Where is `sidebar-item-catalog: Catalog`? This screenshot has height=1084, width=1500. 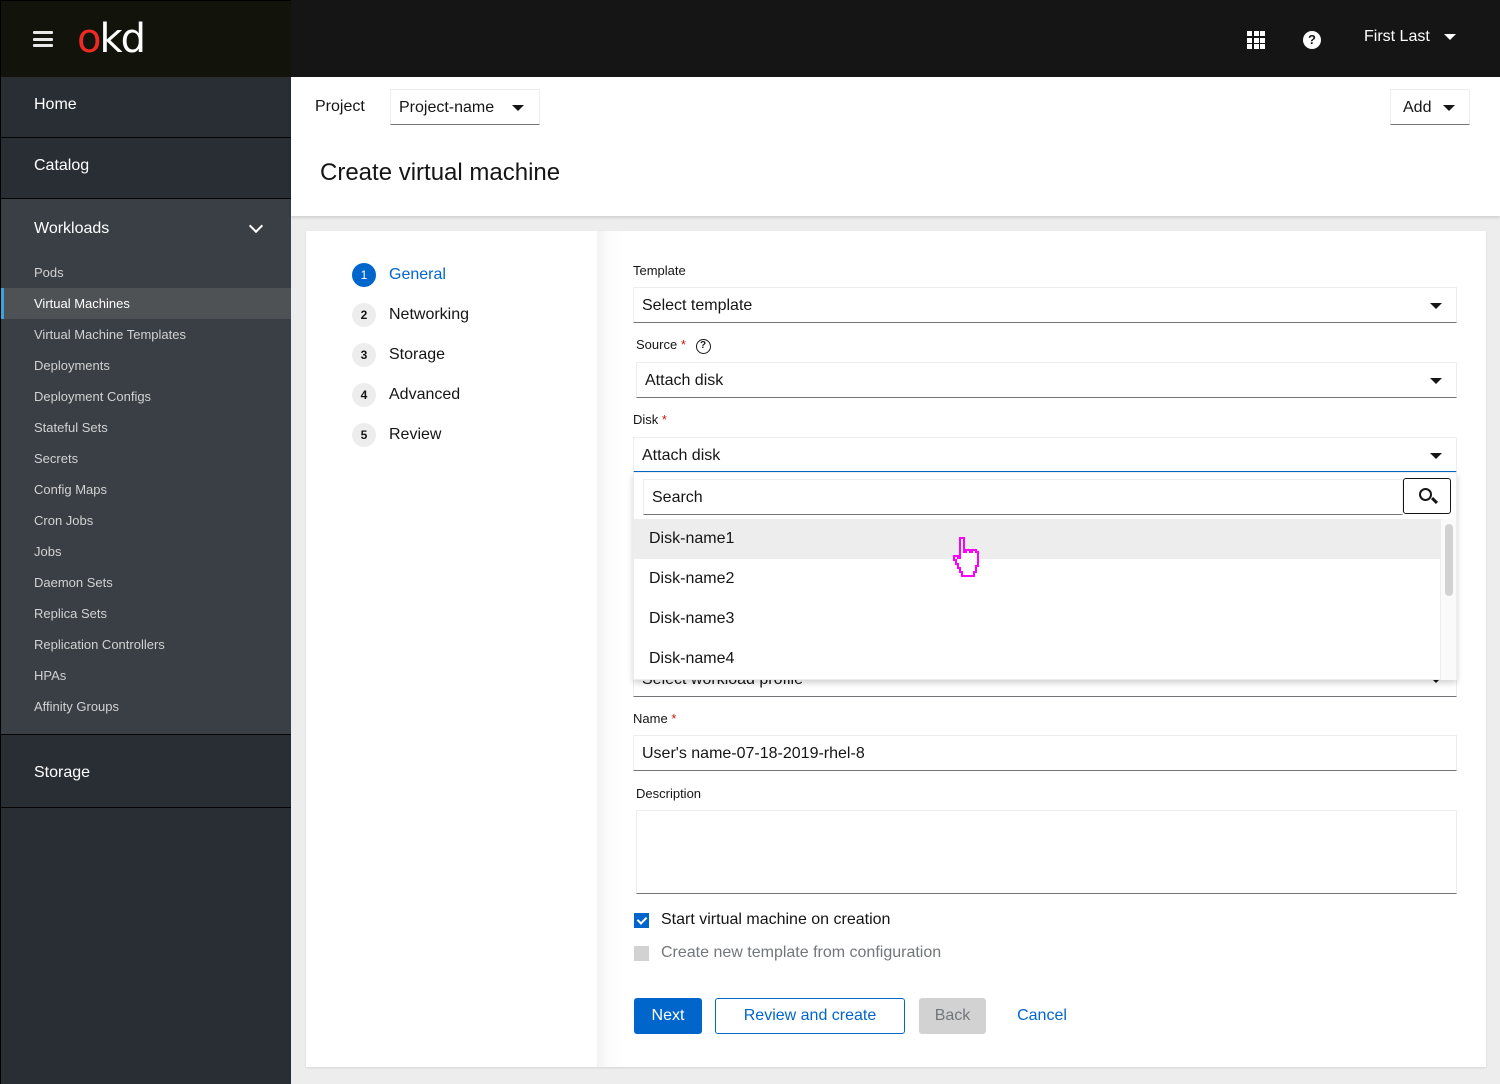
sidebar-item-catalog: Catalog is located at coordinates (146, 168).